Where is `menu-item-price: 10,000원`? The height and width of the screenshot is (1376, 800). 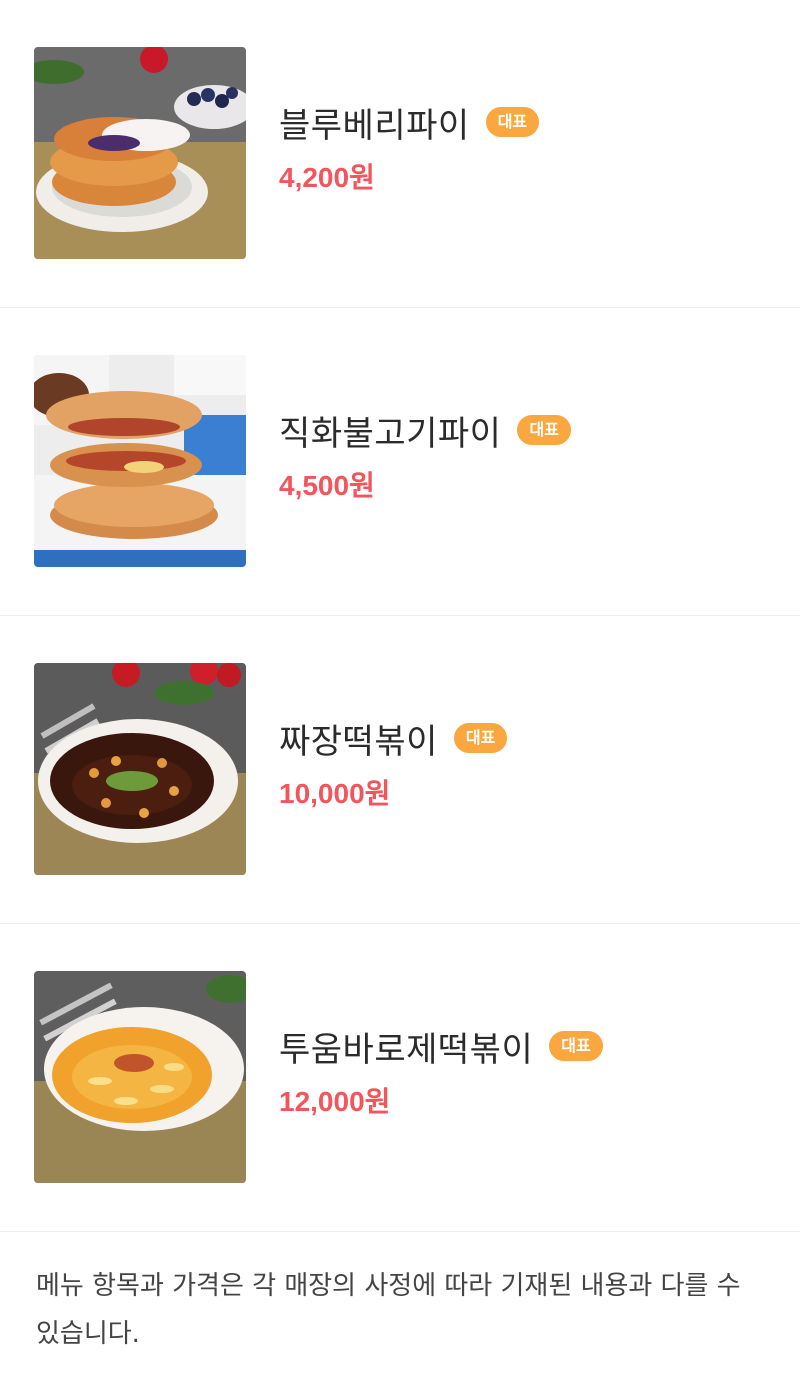 menu-item-price: 10,000원 is located at coordinates (335, 793).